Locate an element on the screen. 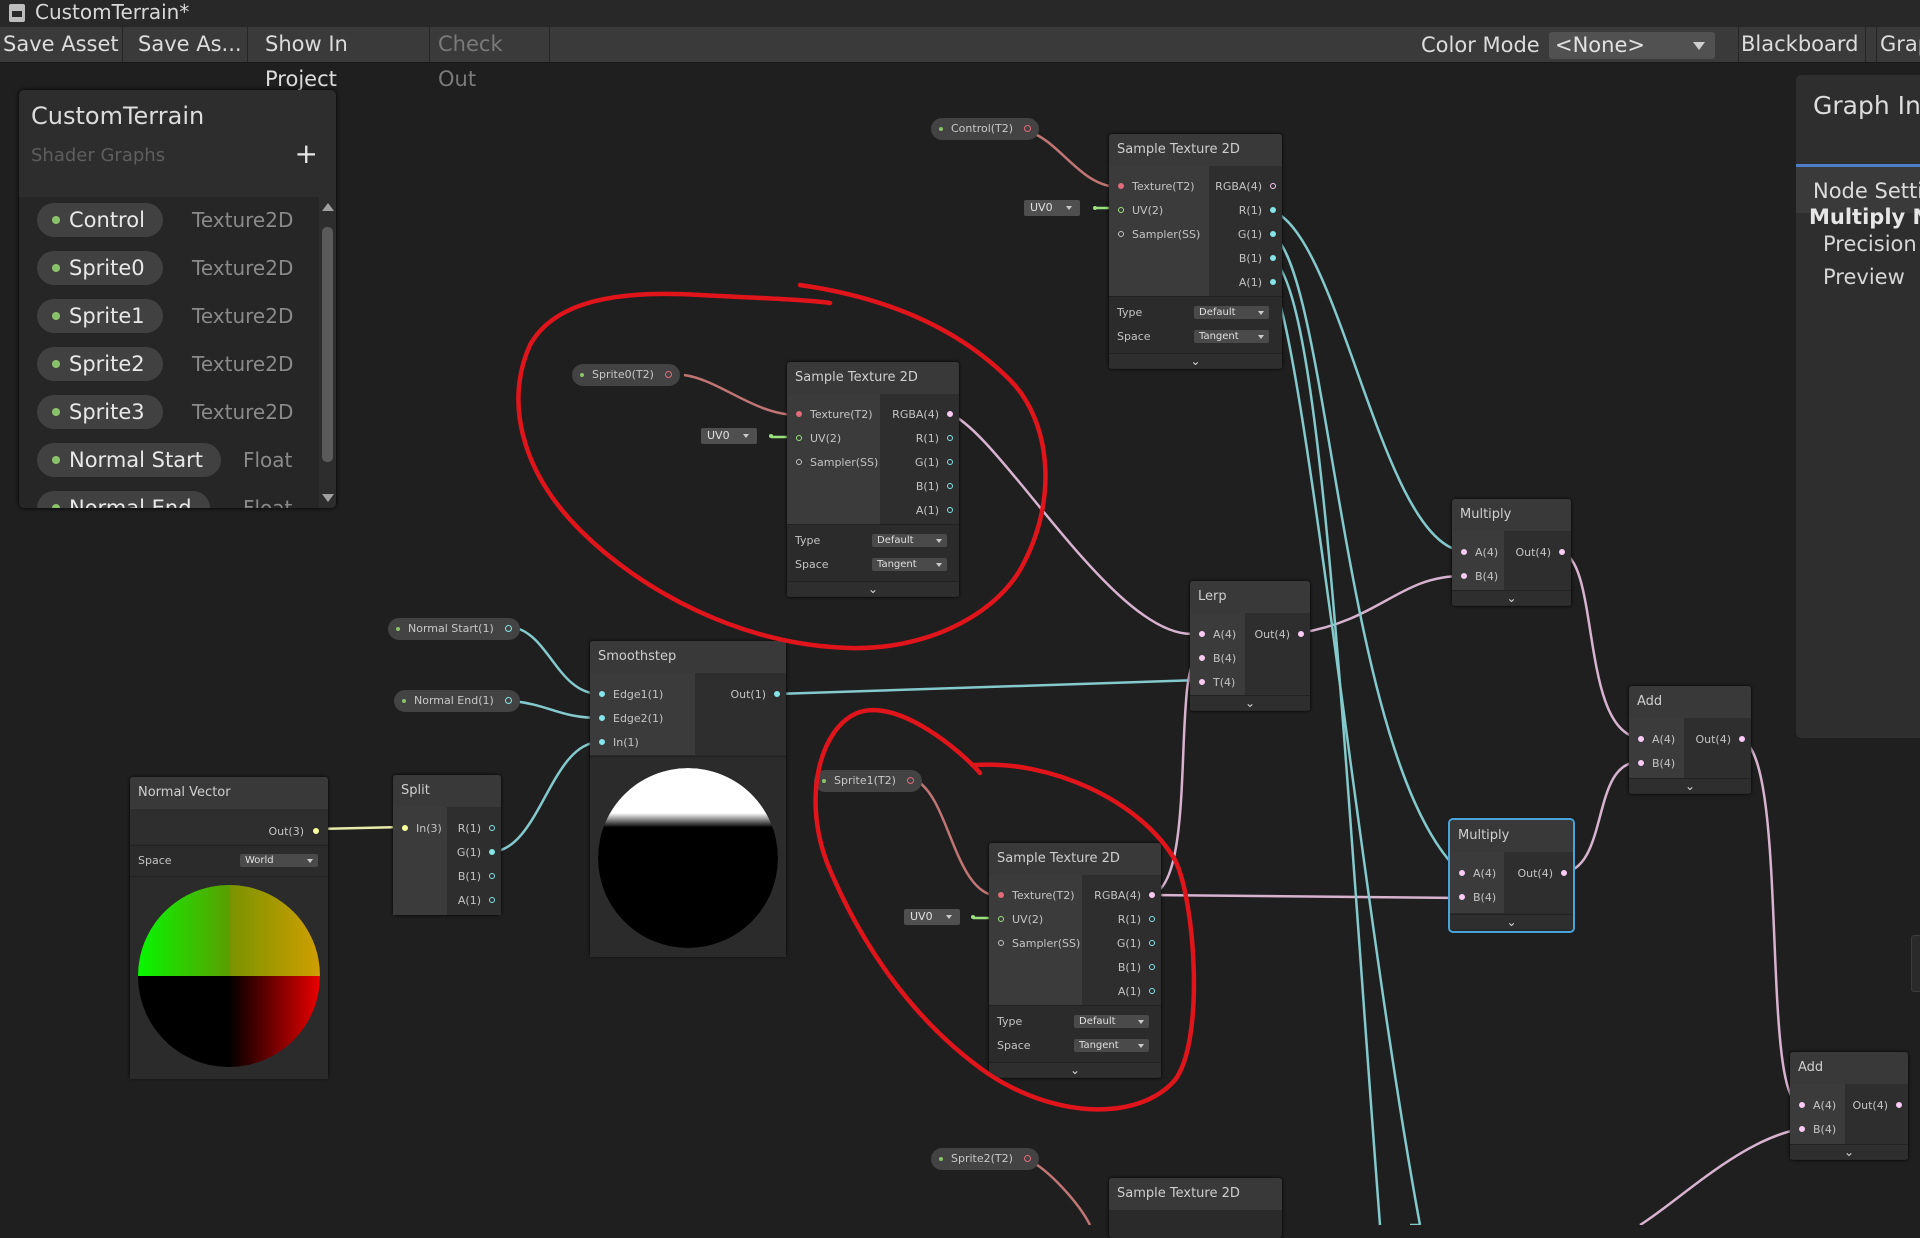 The width and height of the screenshot is (1920, 1238). property-row: Sprite3 Texture2D is located at coordinates (169, 413).